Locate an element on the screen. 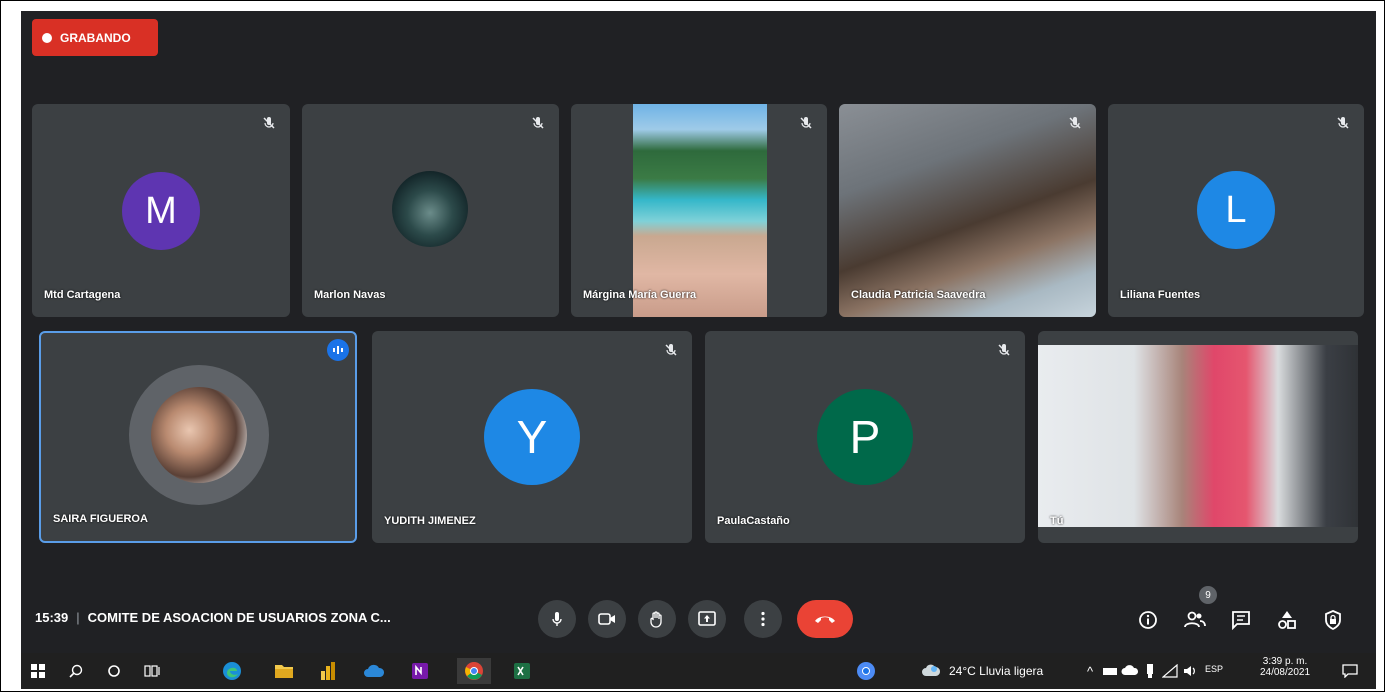  participant-tile-paula-castano: P PaulaCastaño is located at coordinates (865, 437).